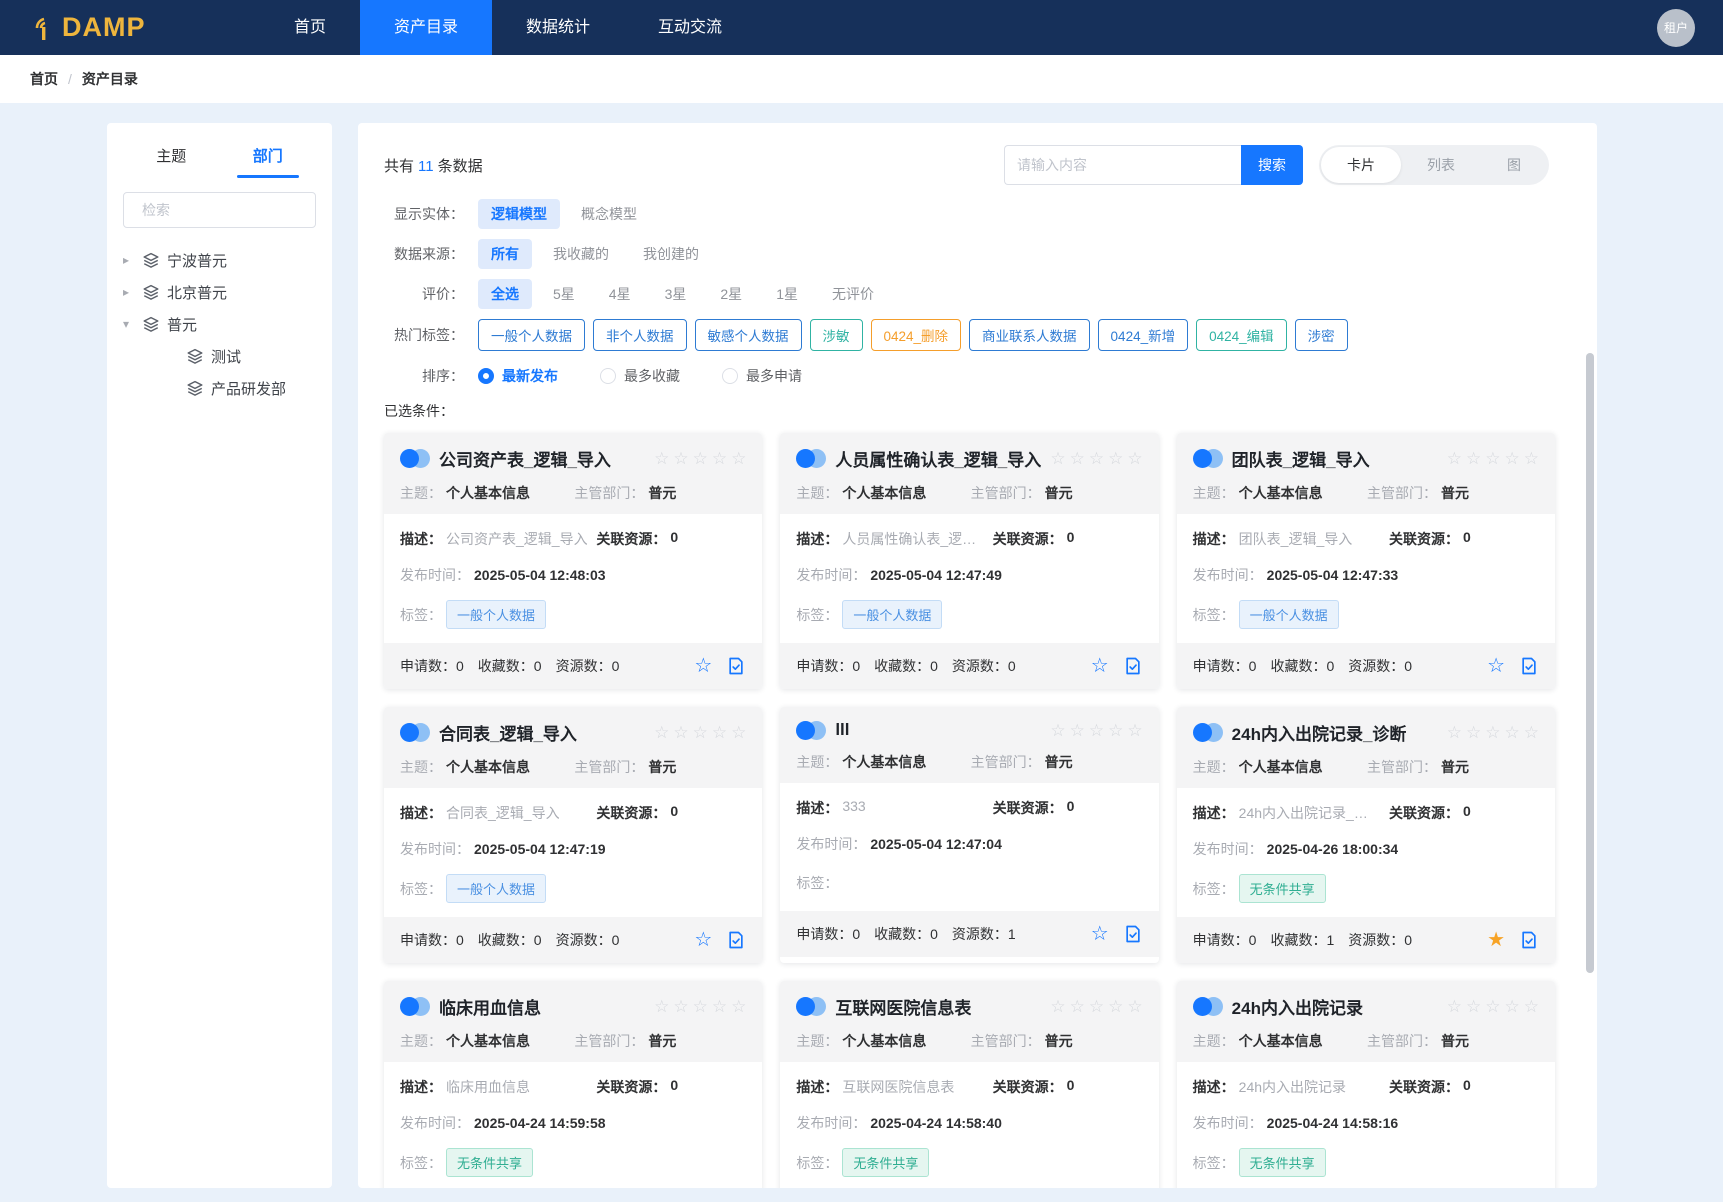 The height and width of the screenshot is (1202, 1723). I want to click on nav-item: 数据统计, so click(558, 27).